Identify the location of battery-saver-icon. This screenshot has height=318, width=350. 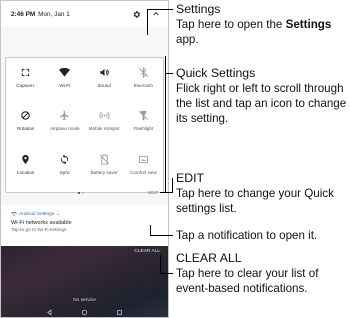
(104, 159).